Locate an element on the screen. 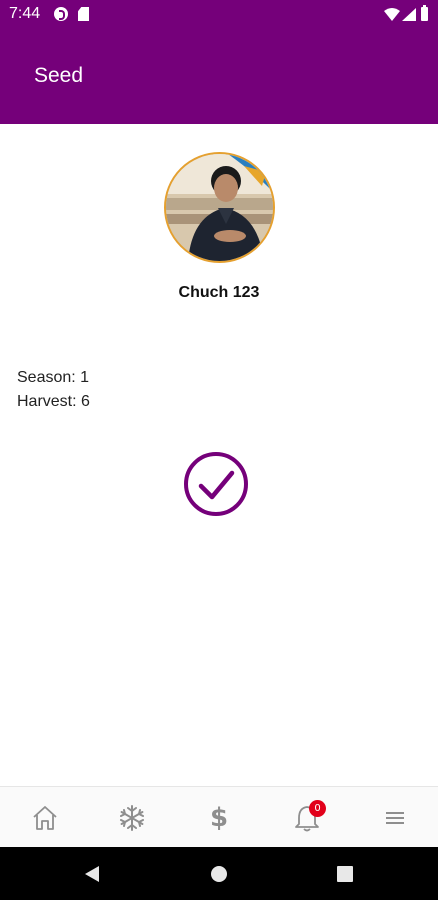  system-home-button is located at coordinates (219, 873).